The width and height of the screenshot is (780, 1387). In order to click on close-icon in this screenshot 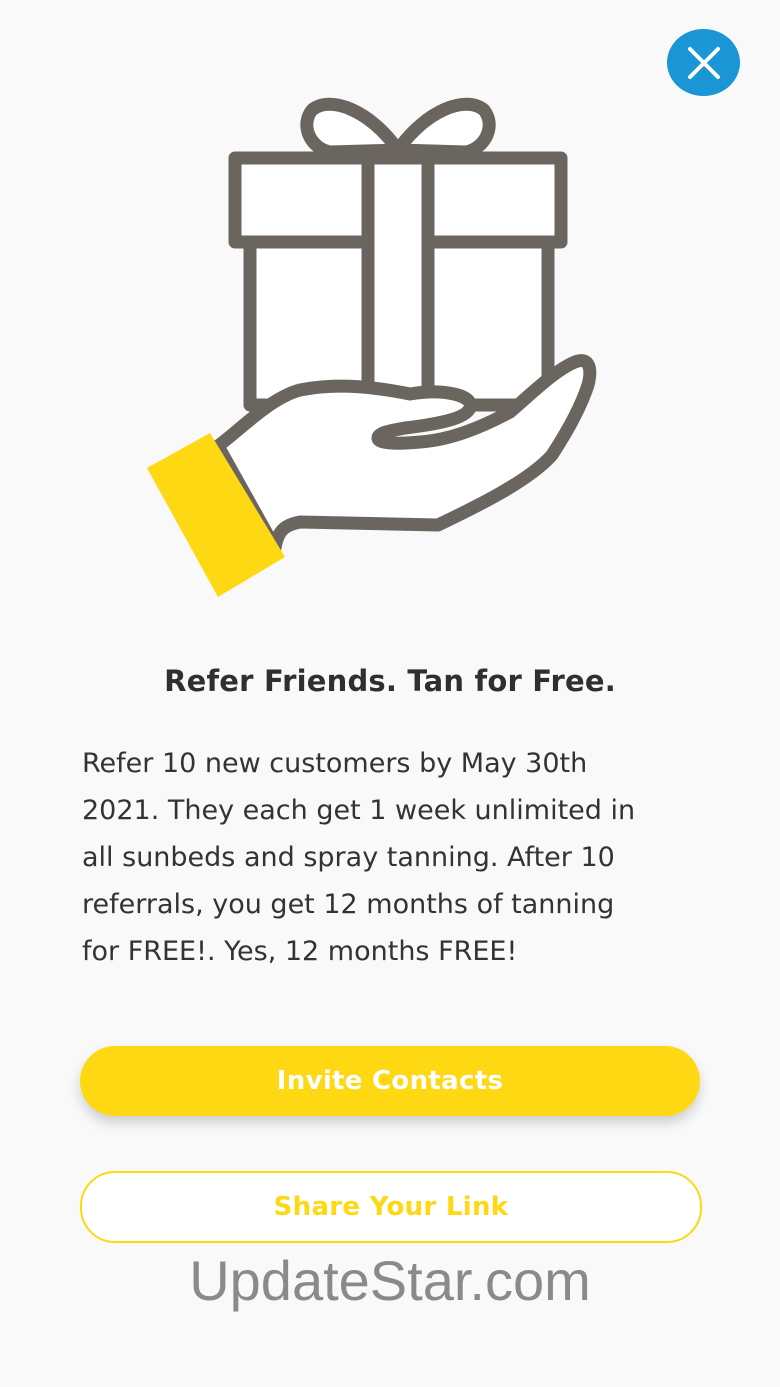, I will do `click(703, 62)`.